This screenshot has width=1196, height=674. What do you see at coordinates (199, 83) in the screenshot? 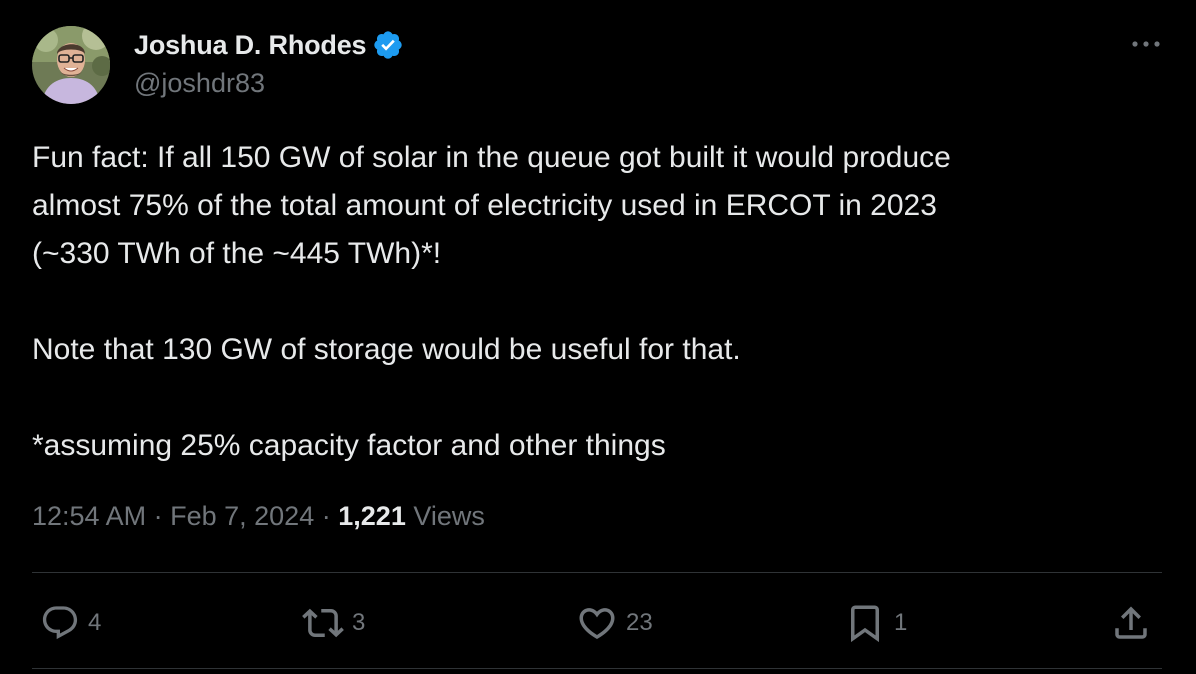
I see `author-handle: @joshdr83` at bounding box center [199, 83].